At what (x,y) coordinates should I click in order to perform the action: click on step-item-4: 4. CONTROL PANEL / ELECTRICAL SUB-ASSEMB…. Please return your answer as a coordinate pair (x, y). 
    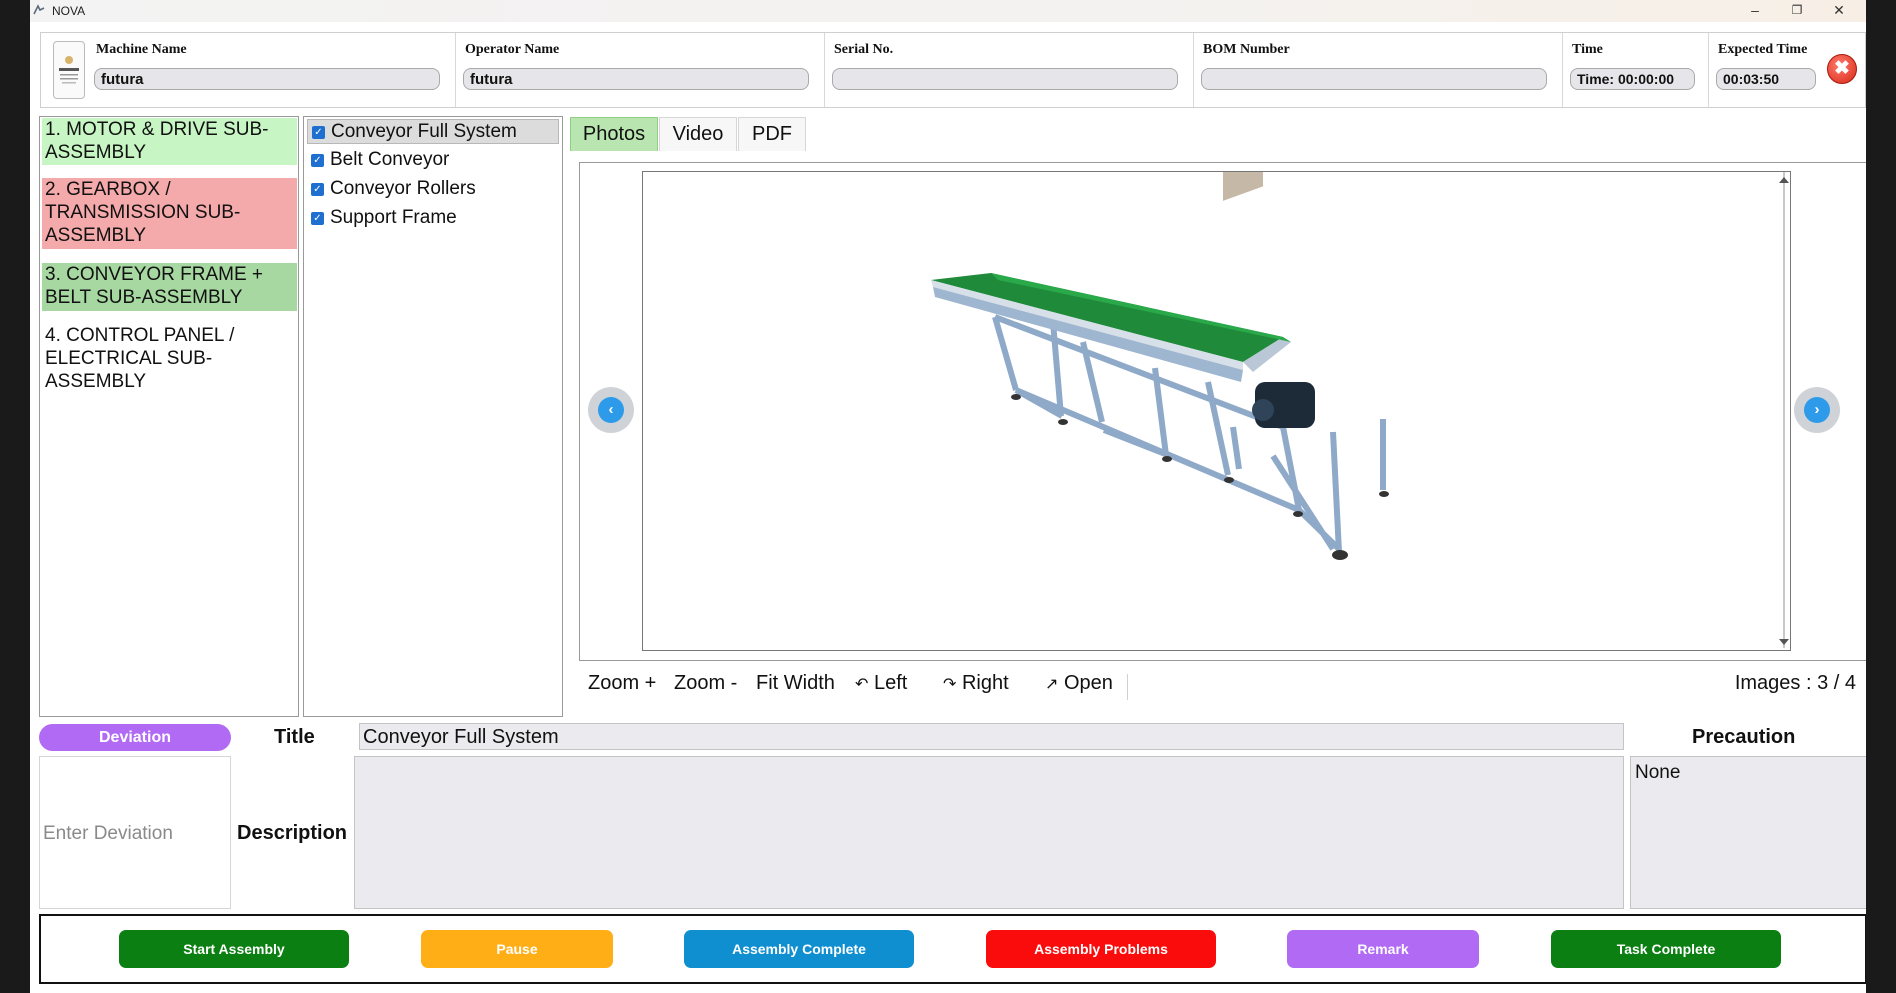
    Looking at the image, I should click on (169, 359).